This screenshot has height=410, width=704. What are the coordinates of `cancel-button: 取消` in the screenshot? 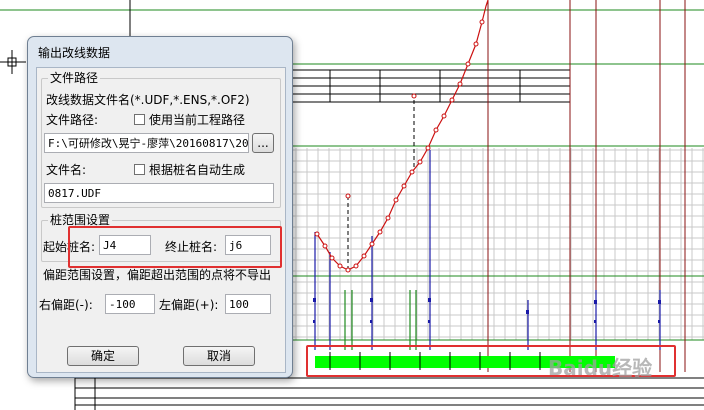 It's located at (219, 356).